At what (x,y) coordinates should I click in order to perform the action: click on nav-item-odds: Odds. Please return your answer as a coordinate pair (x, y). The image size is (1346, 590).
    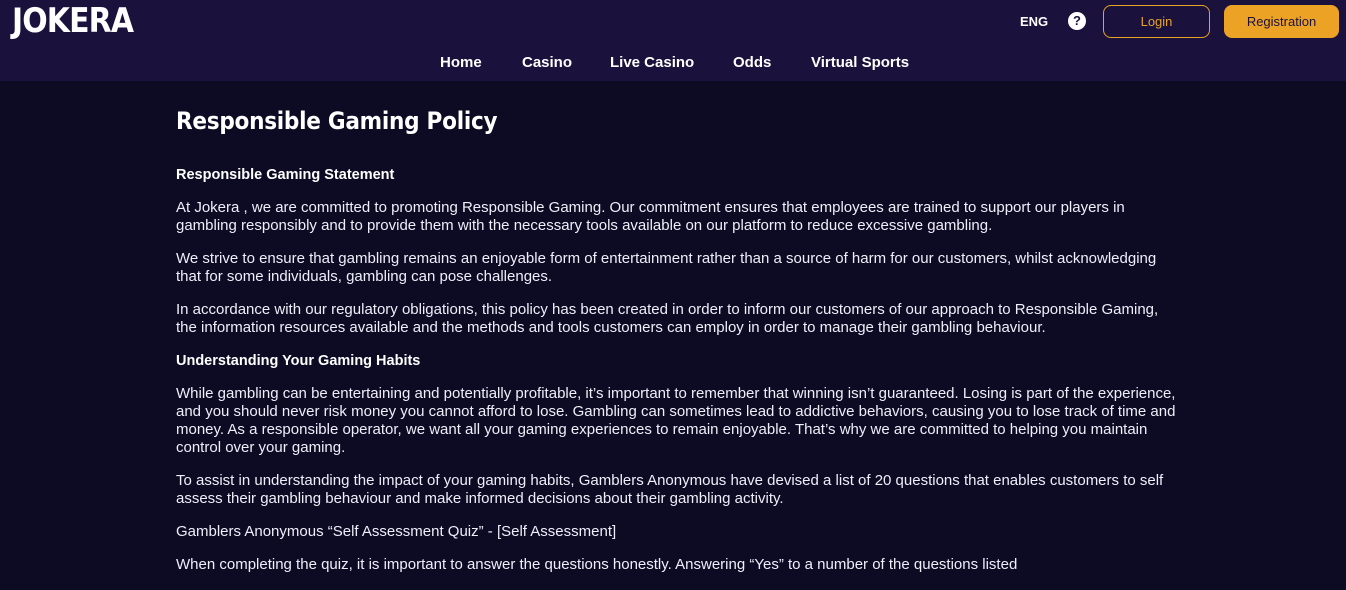
    Looking at the image, I should click on (752, 63).